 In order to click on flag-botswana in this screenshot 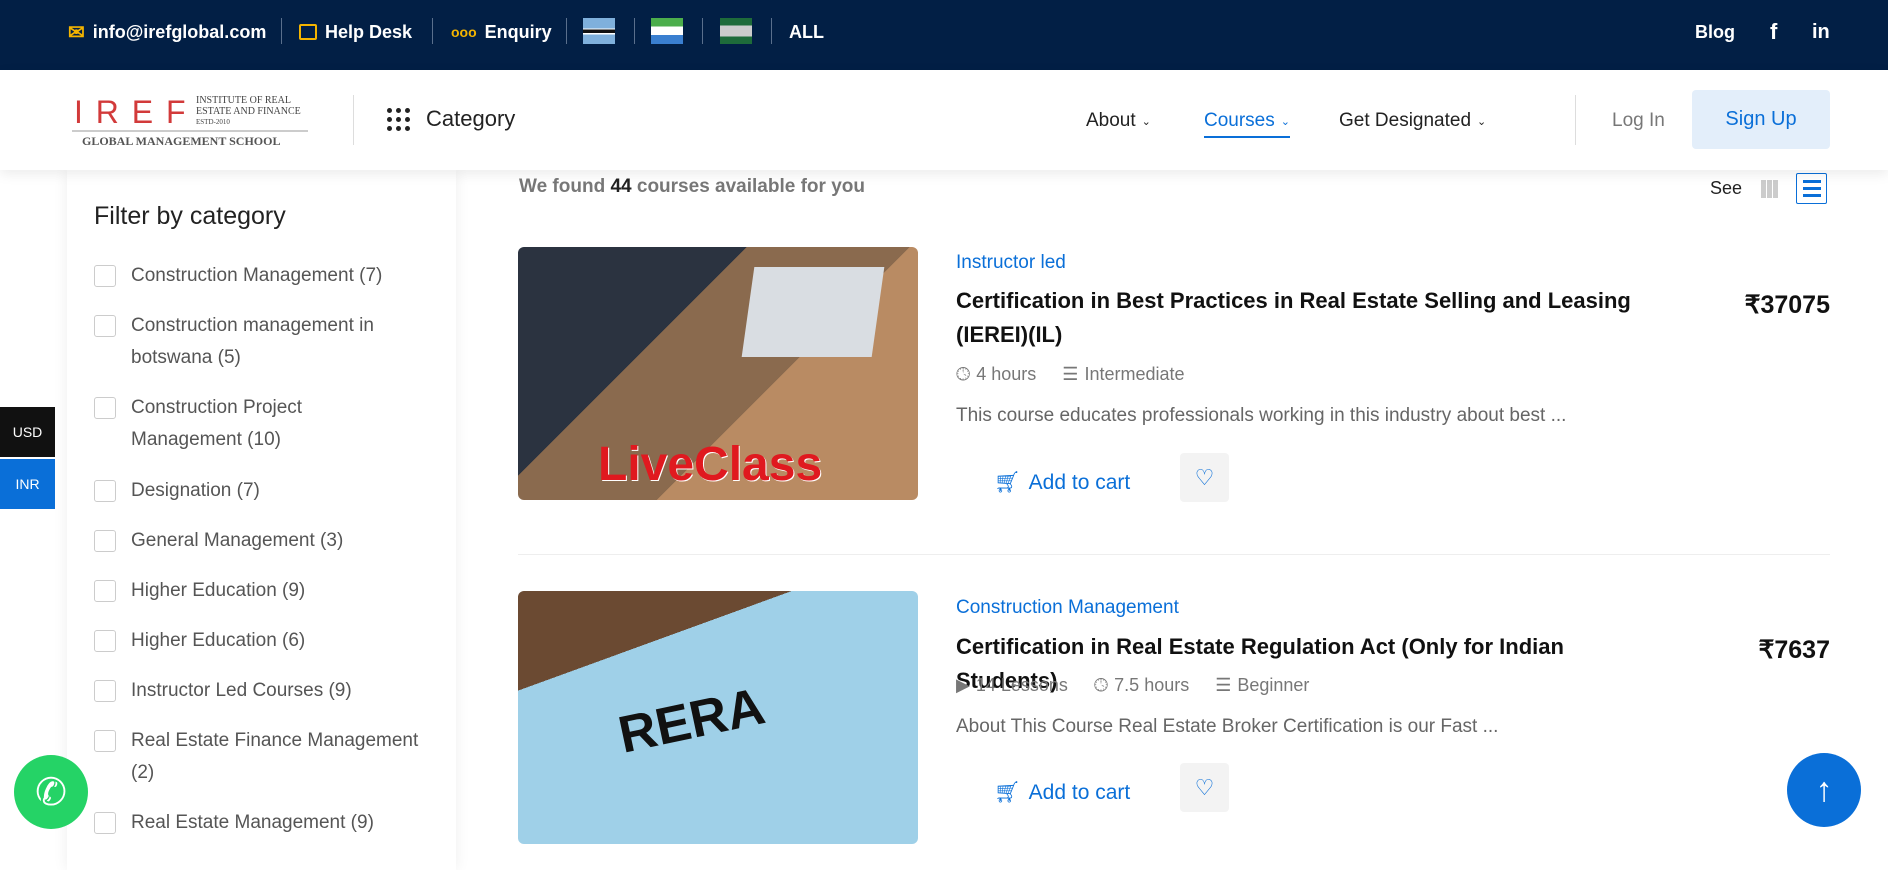, I will do `click(599, 31)`.